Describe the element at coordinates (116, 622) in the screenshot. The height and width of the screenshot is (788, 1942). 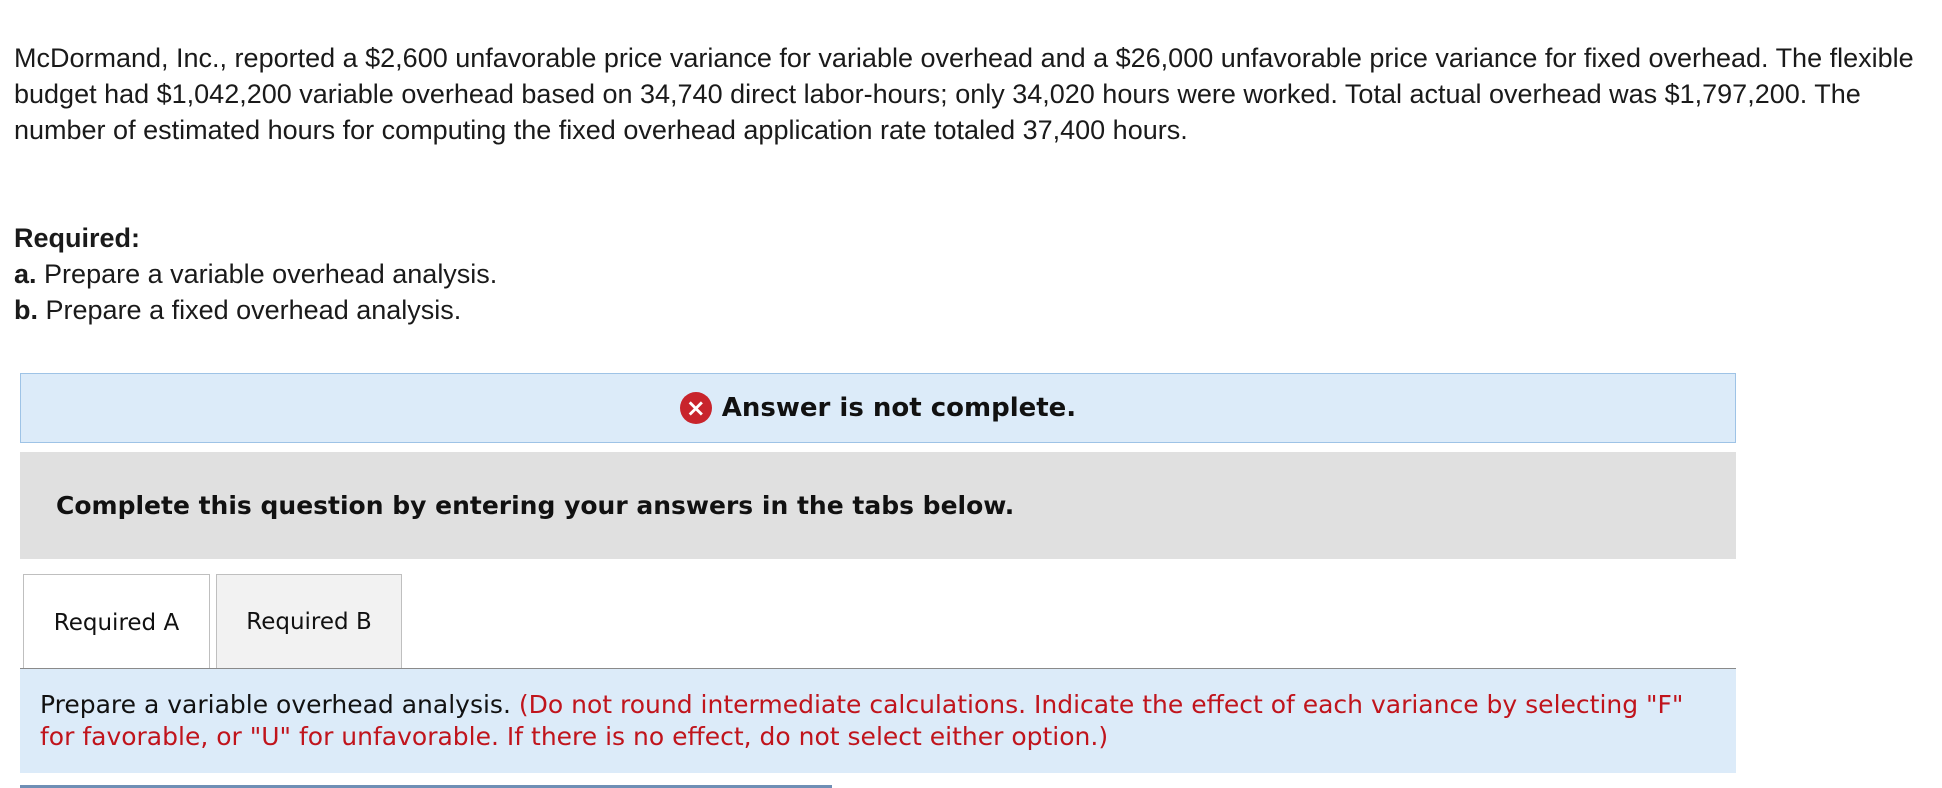
I see `tab-required-a: Required A` at that location.